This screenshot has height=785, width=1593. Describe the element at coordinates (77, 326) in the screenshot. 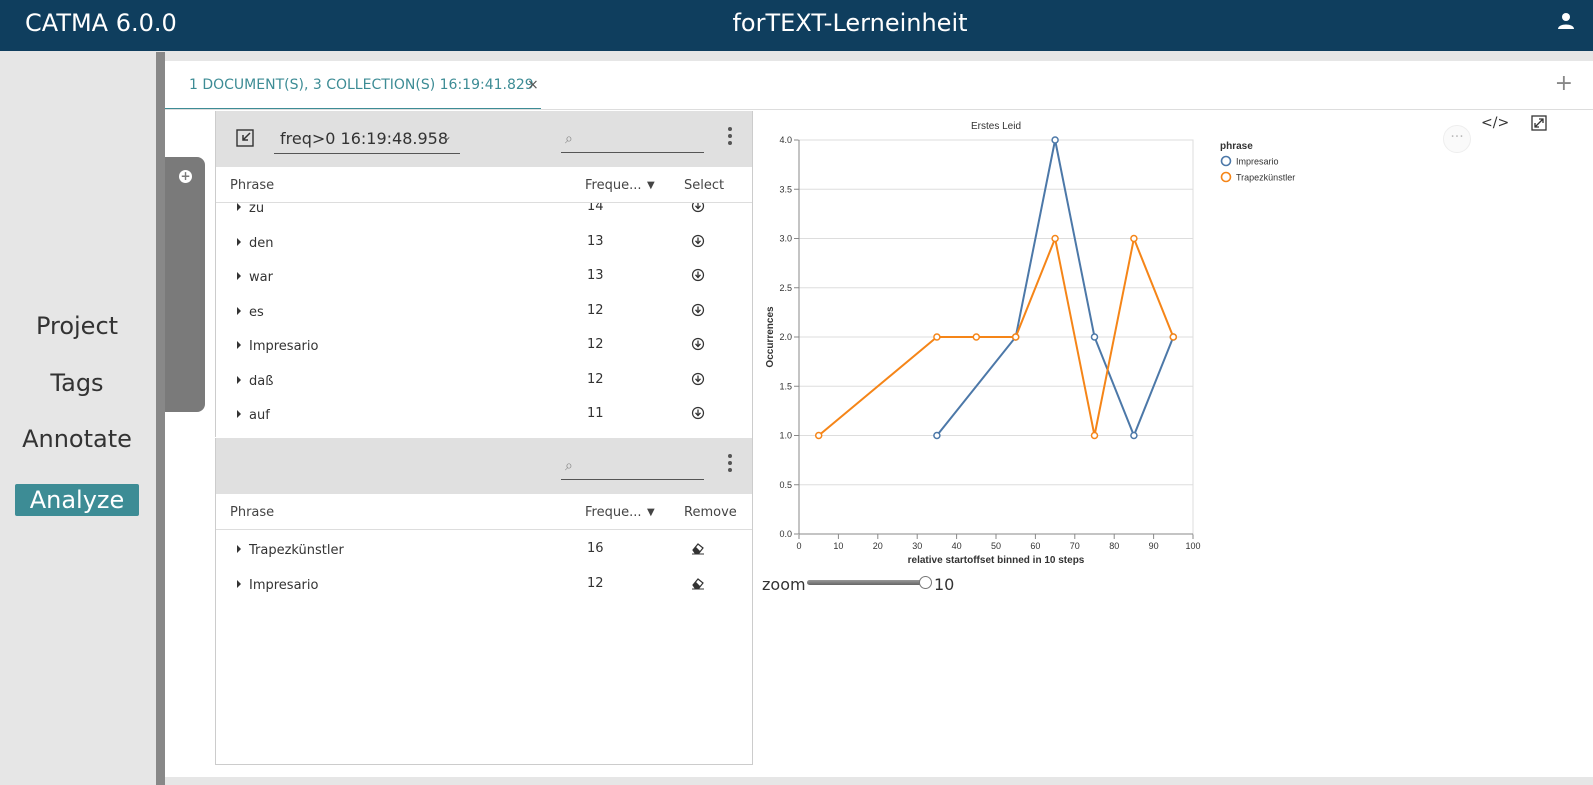

I see `nav-item-project: Project` at that location.